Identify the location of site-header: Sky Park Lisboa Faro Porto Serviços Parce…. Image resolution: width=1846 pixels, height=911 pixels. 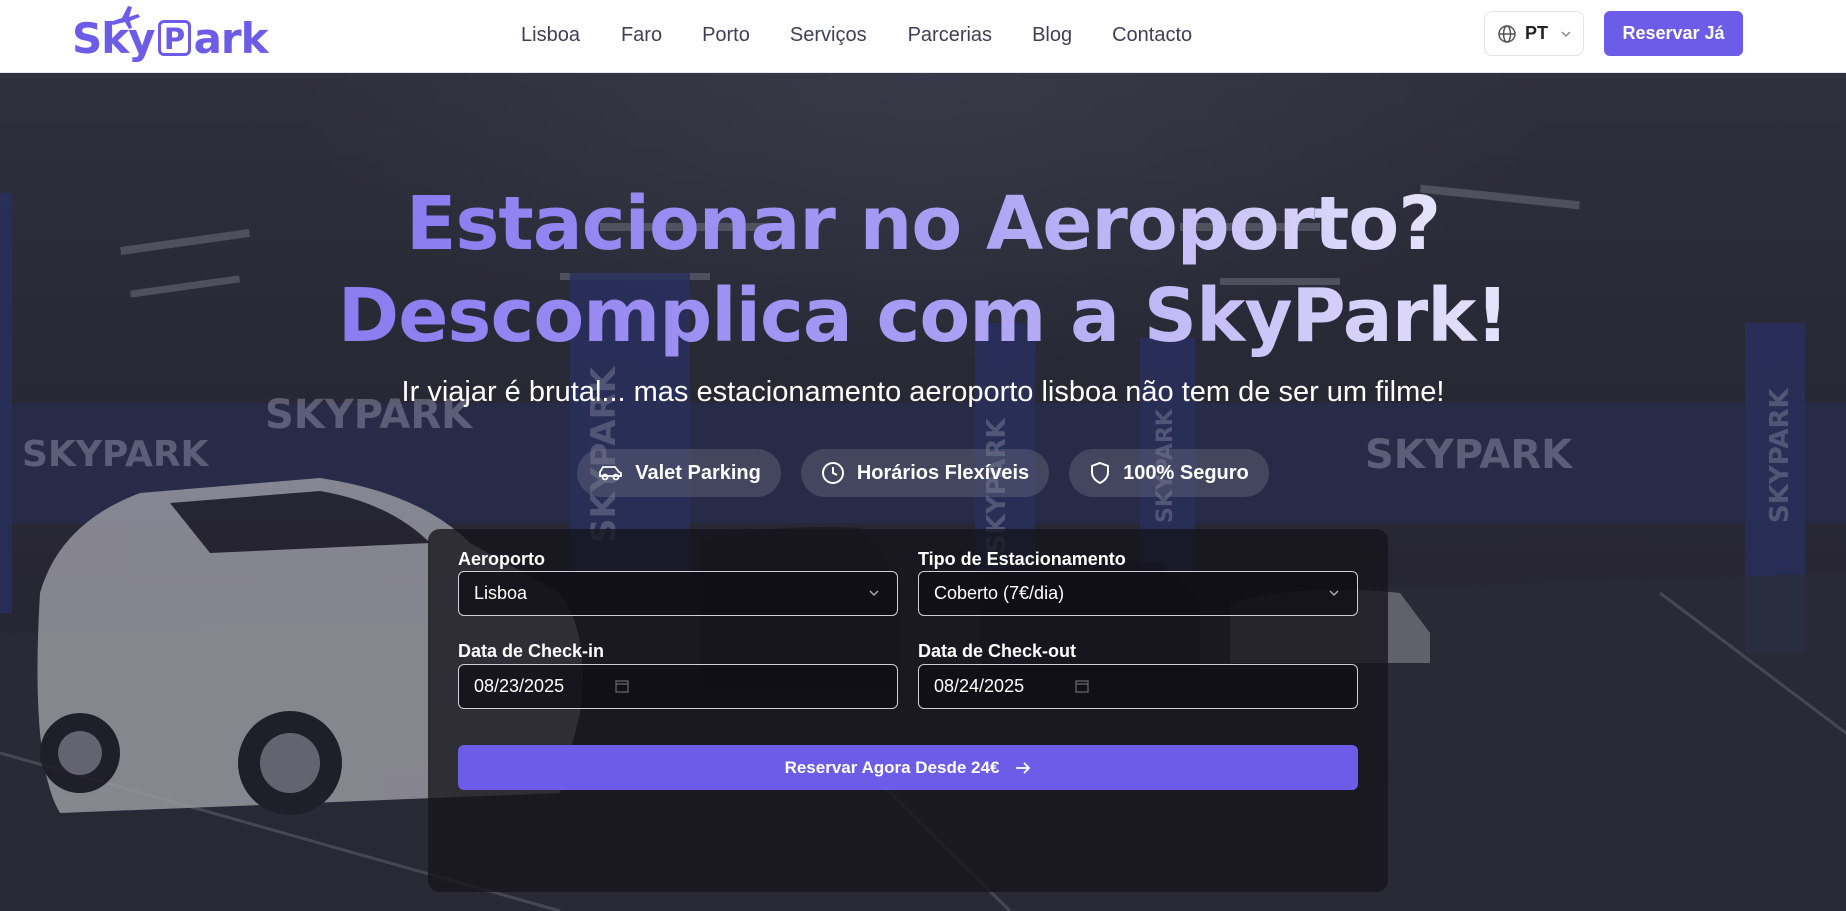
(923, 36).